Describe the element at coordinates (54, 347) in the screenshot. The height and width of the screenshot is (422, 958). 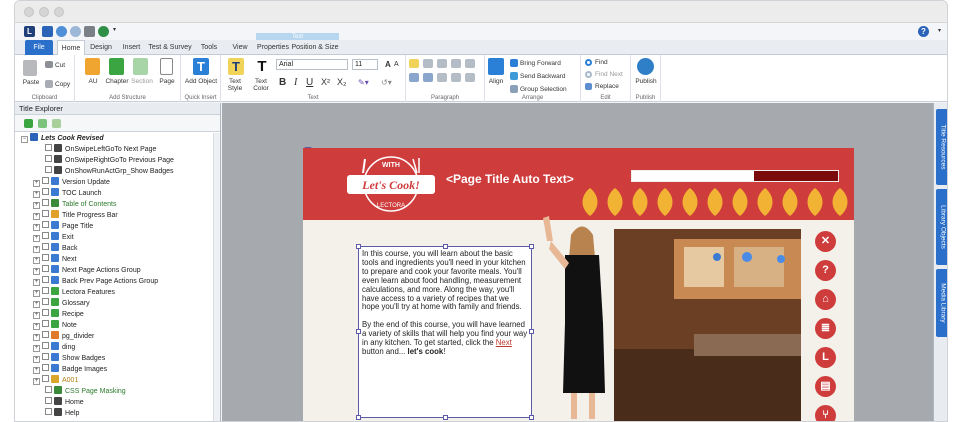
I see `tree-row: + ding` at that location.